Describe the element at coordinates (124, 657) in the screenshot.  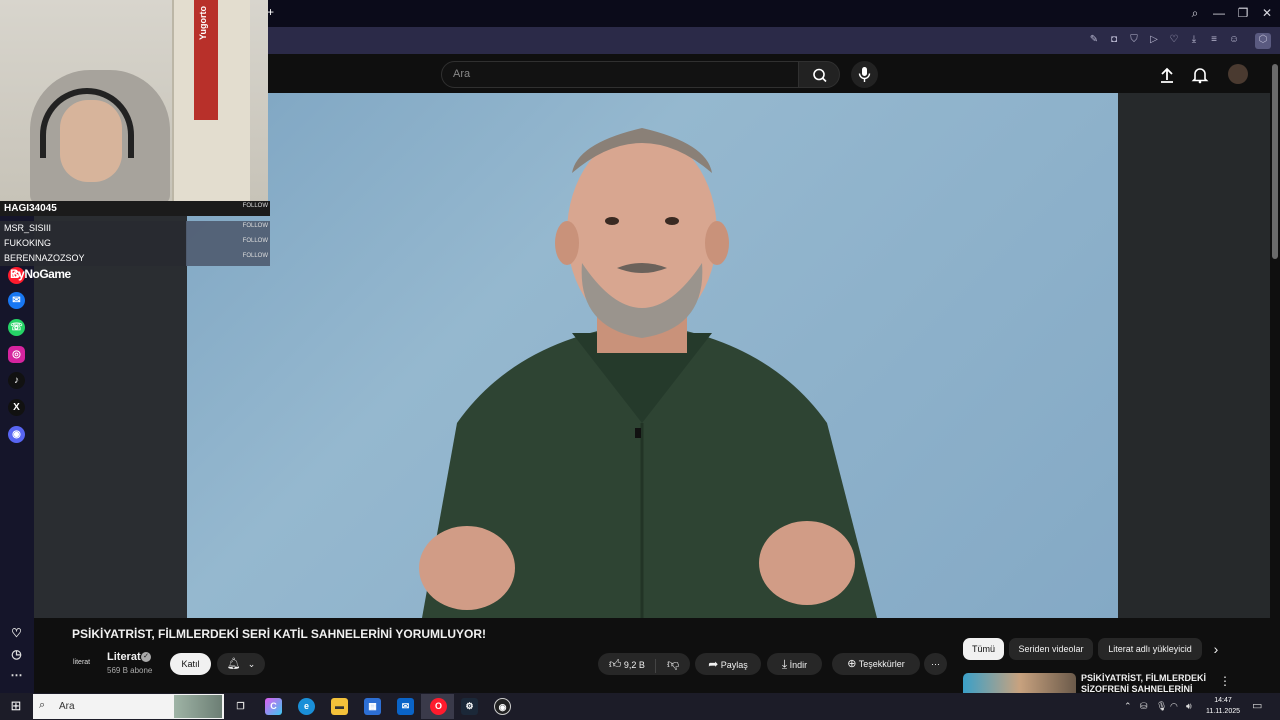
I see `channel-name: Literat` at that location.